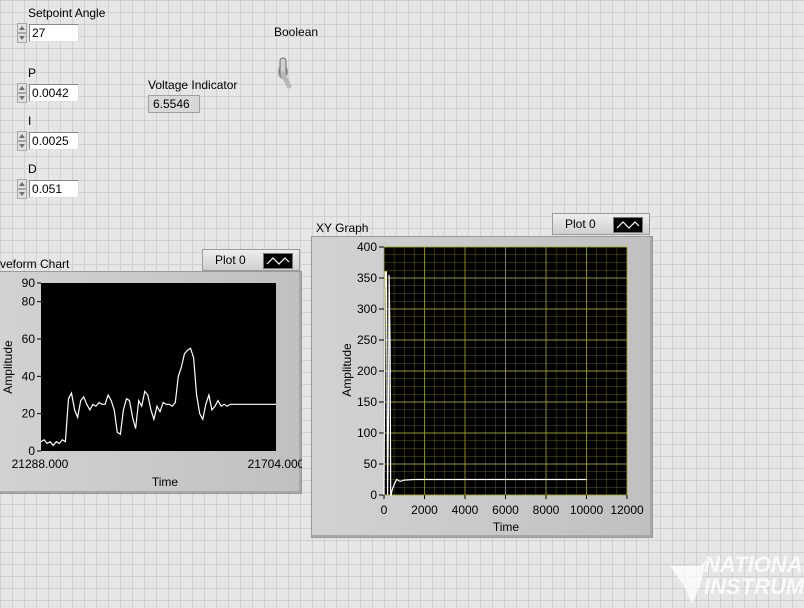  I want to click on setpoint-angle-input: 27, so click(54, 33).